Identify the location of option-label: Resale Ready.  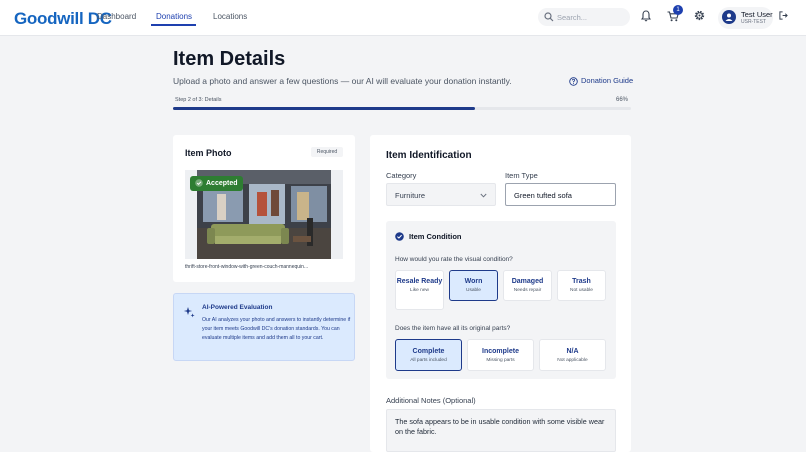
(419, 281).